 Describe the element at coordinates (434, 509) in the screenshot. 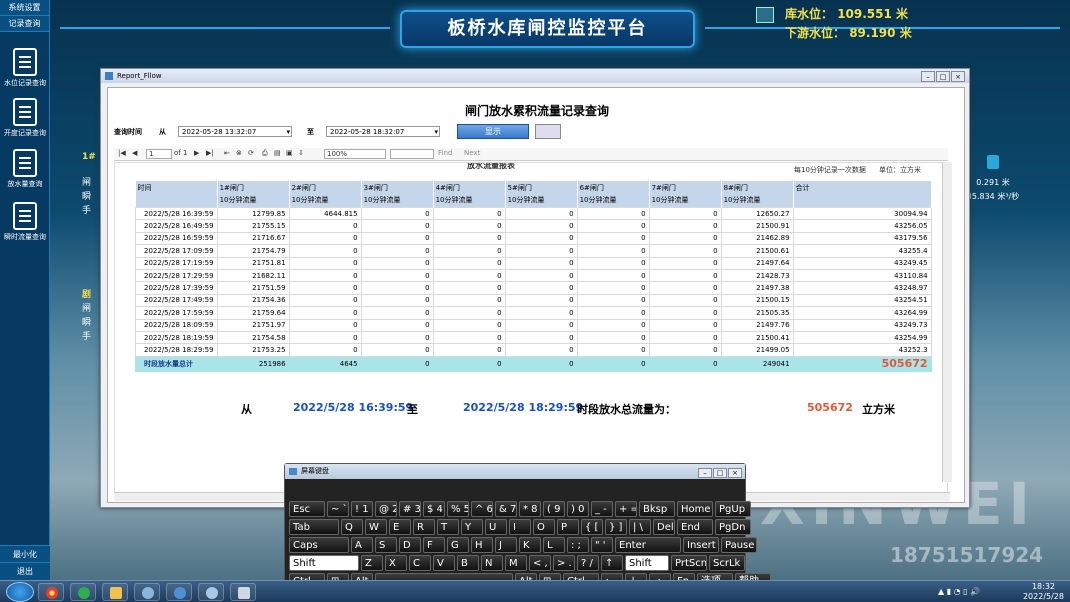

I see `key: $ 4` at that location.